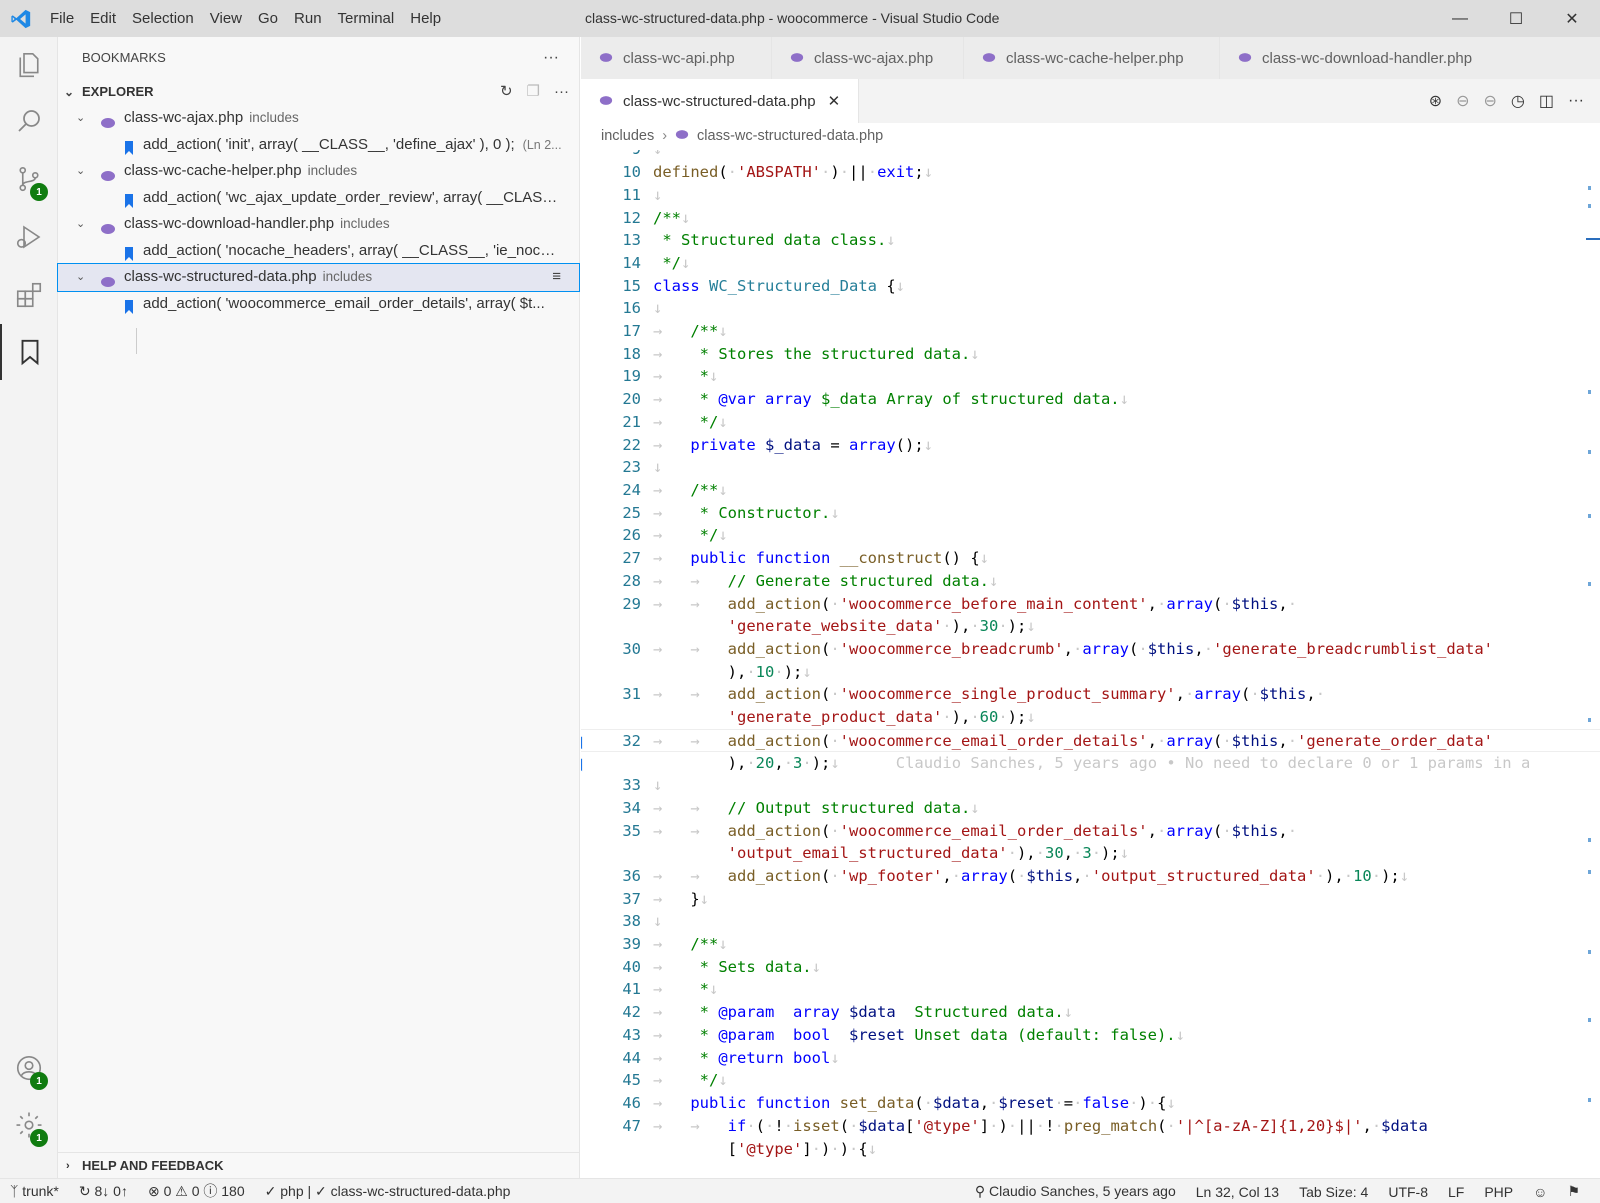  What do you see at coordinates (1518, 101) in the screenshot?
I see `timeline-icon: ◷` at bounding box center [1518, 101].